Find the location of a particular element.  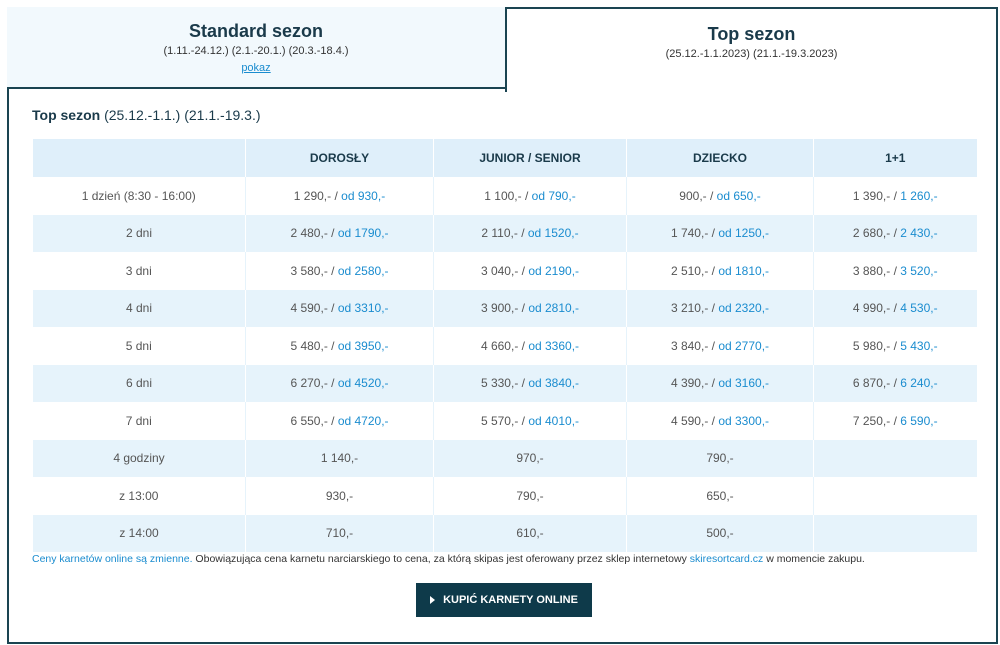

table-row: 4 godziny 1 140,- 970,- 790,- is located at coordinates (504, 458).